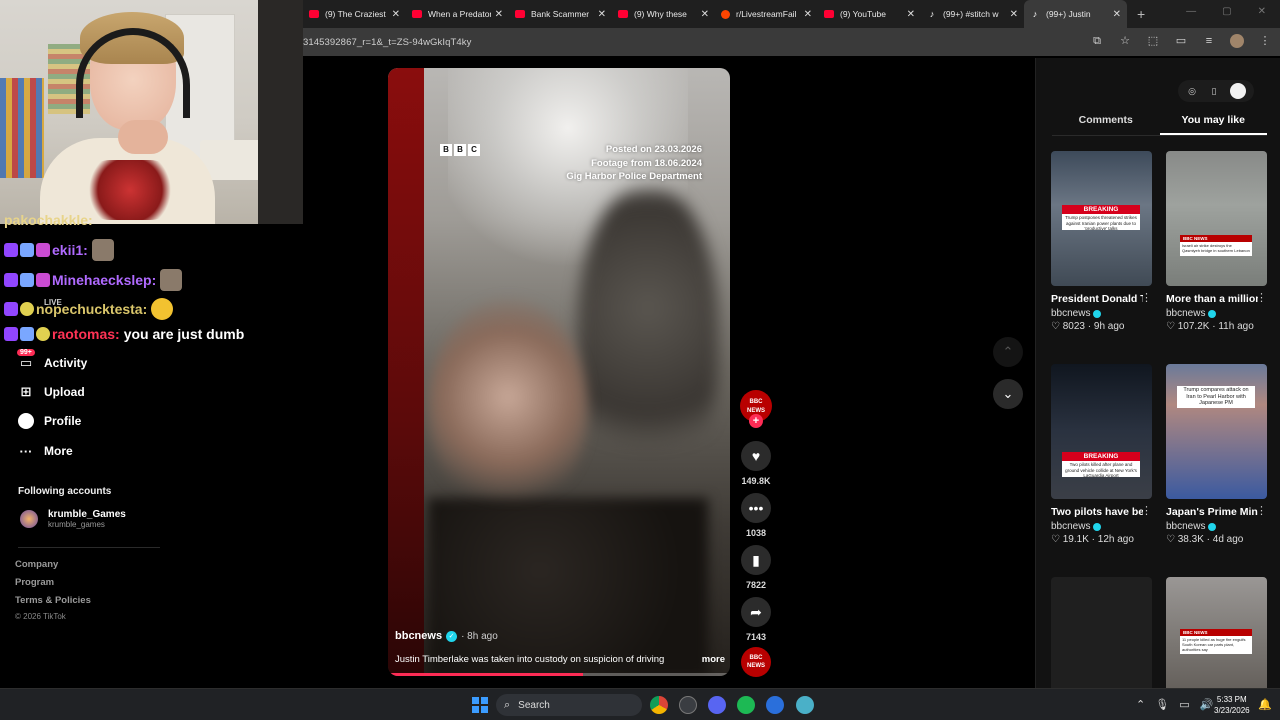 The height and width of the screenshot is (720, 1280). Describe the element at coordinates (1140, 704) in the screenshot. I see `chevron-up-icon: ⌃` at that location.